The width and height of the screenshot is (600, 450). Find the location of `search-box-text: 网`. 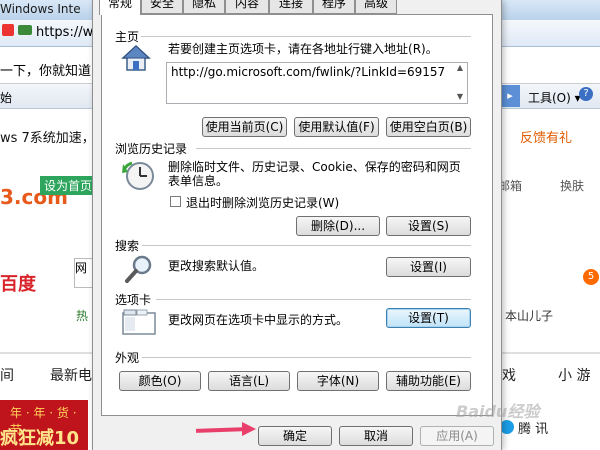

search-box-text: 网 is located at coordinates (81, 268).